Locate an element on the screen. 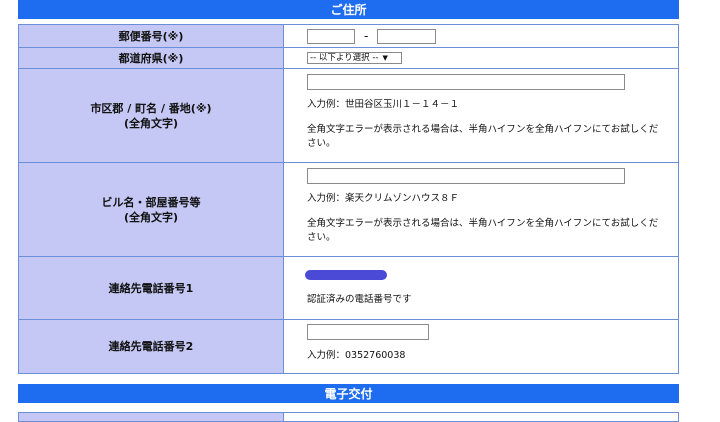 Image resolution: width=720 pixels, height=422 pixels. phone2-cell: 入力例：0352760038 is located at coordinates (481, 346).